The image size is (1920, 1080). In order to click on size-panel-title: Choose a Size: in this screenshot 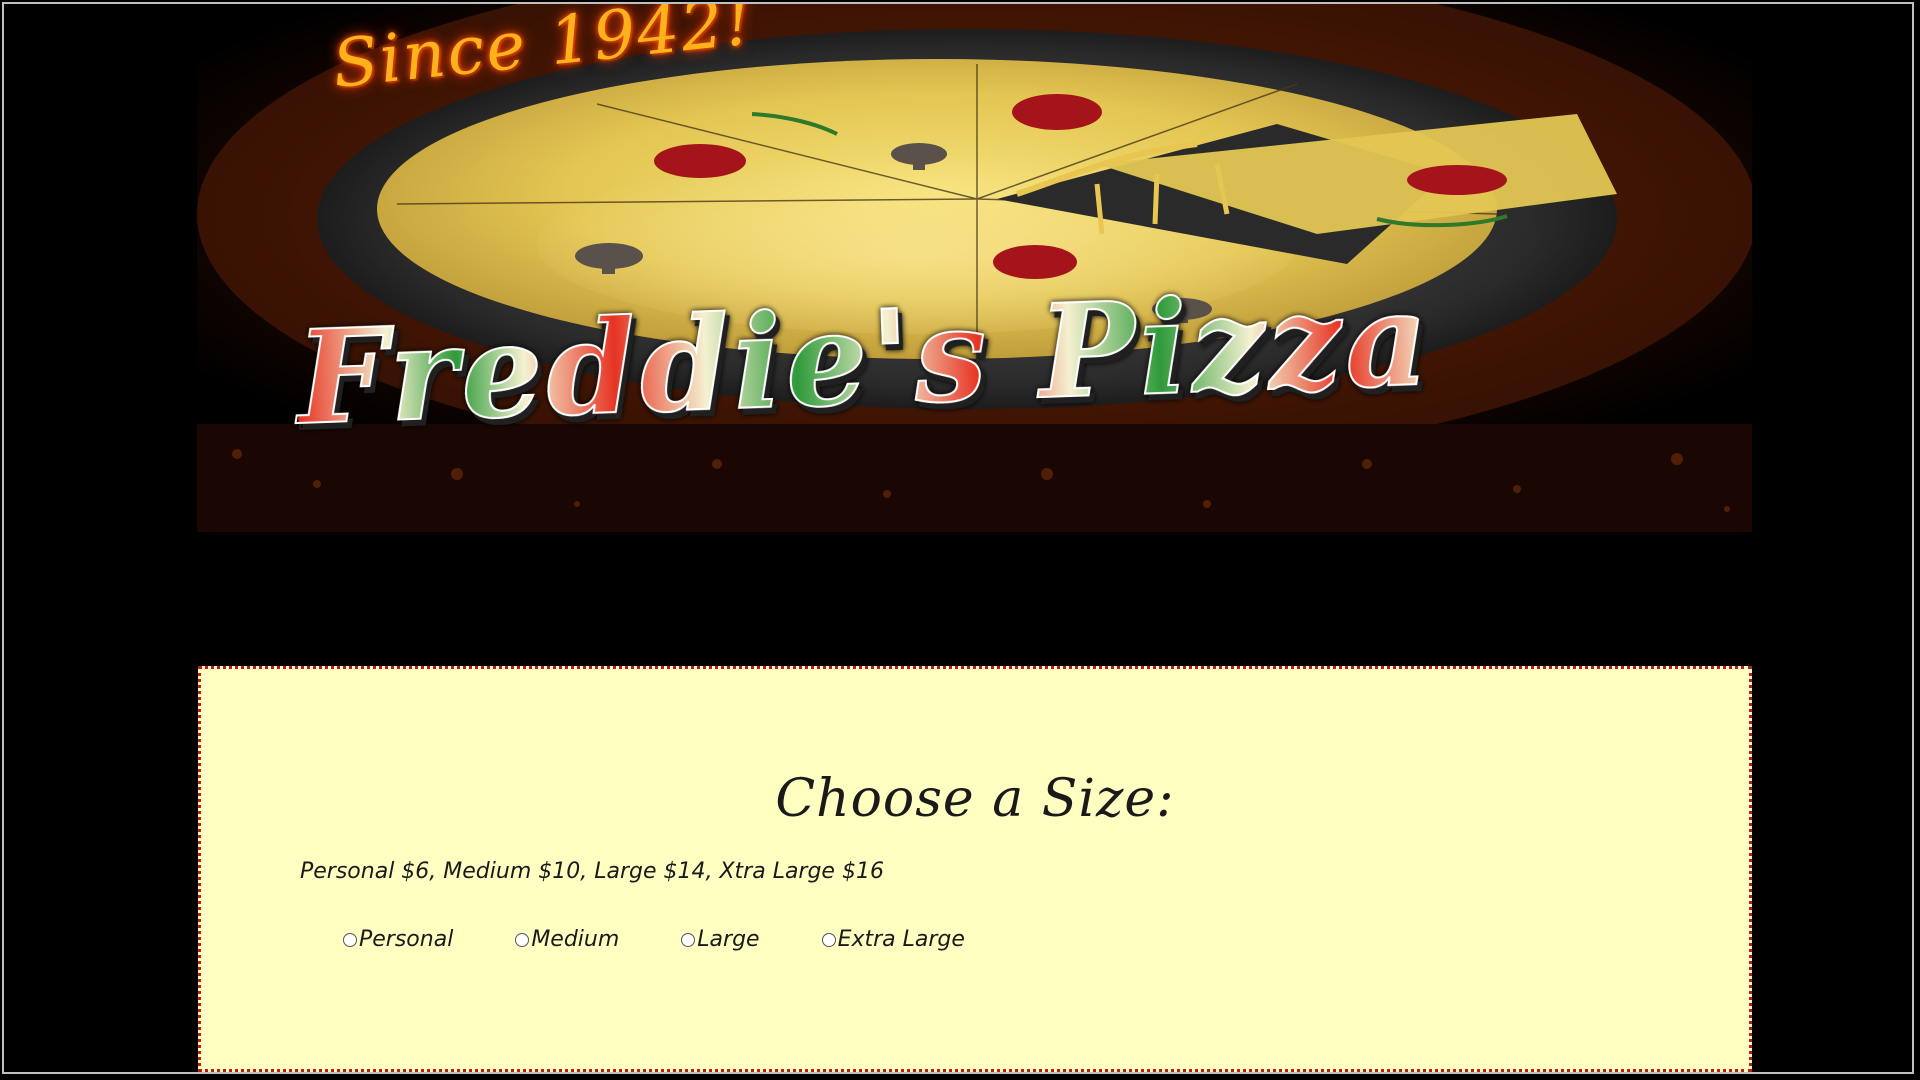, I will do `click(975, 799)`.